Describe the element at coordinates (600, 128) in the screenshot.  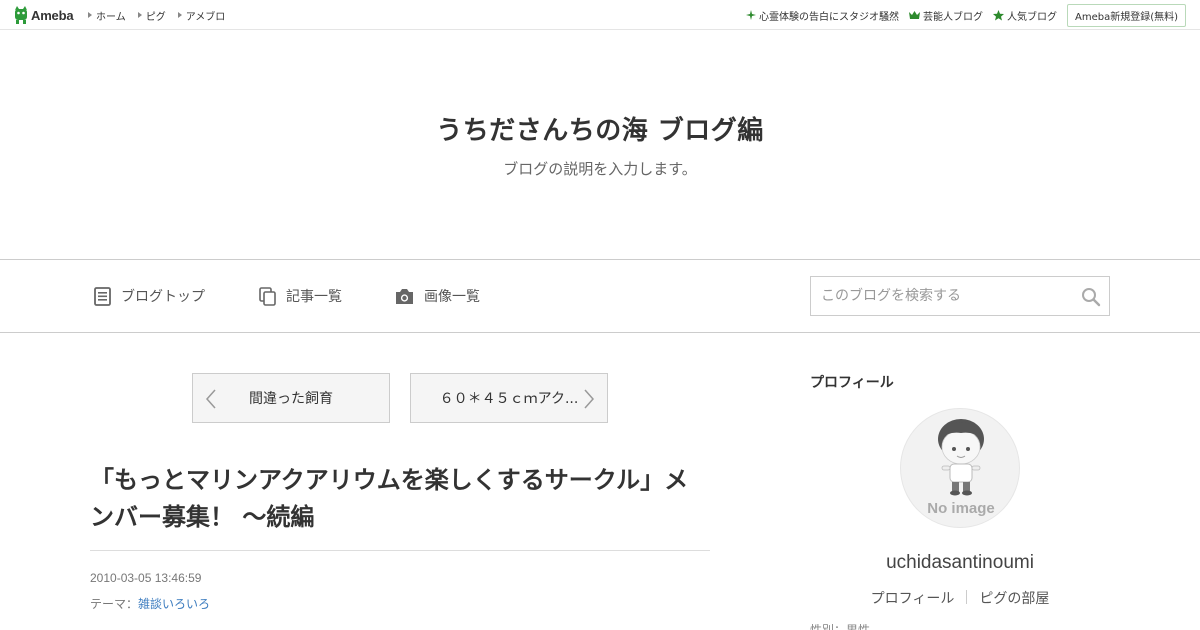
I see `blog-title: うちださんちの海 ブログ編` at that location.